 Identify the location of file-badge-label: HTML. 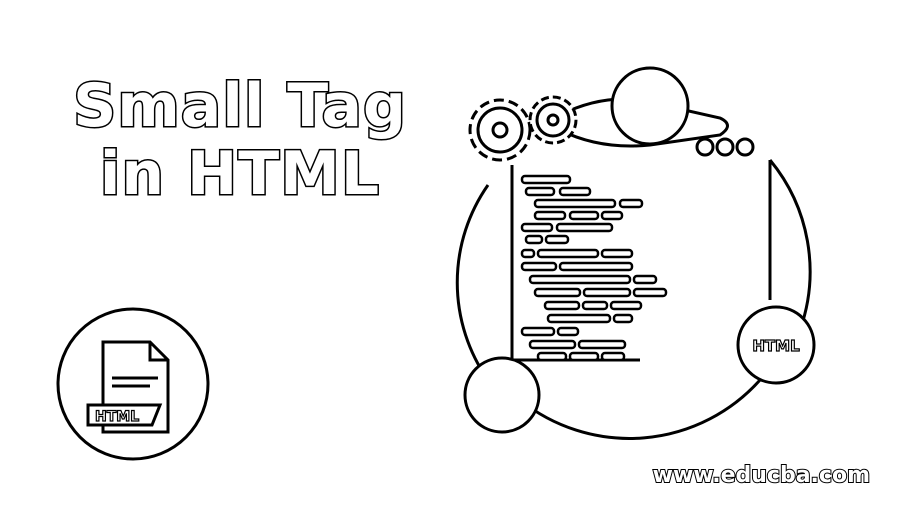
(117, 417).